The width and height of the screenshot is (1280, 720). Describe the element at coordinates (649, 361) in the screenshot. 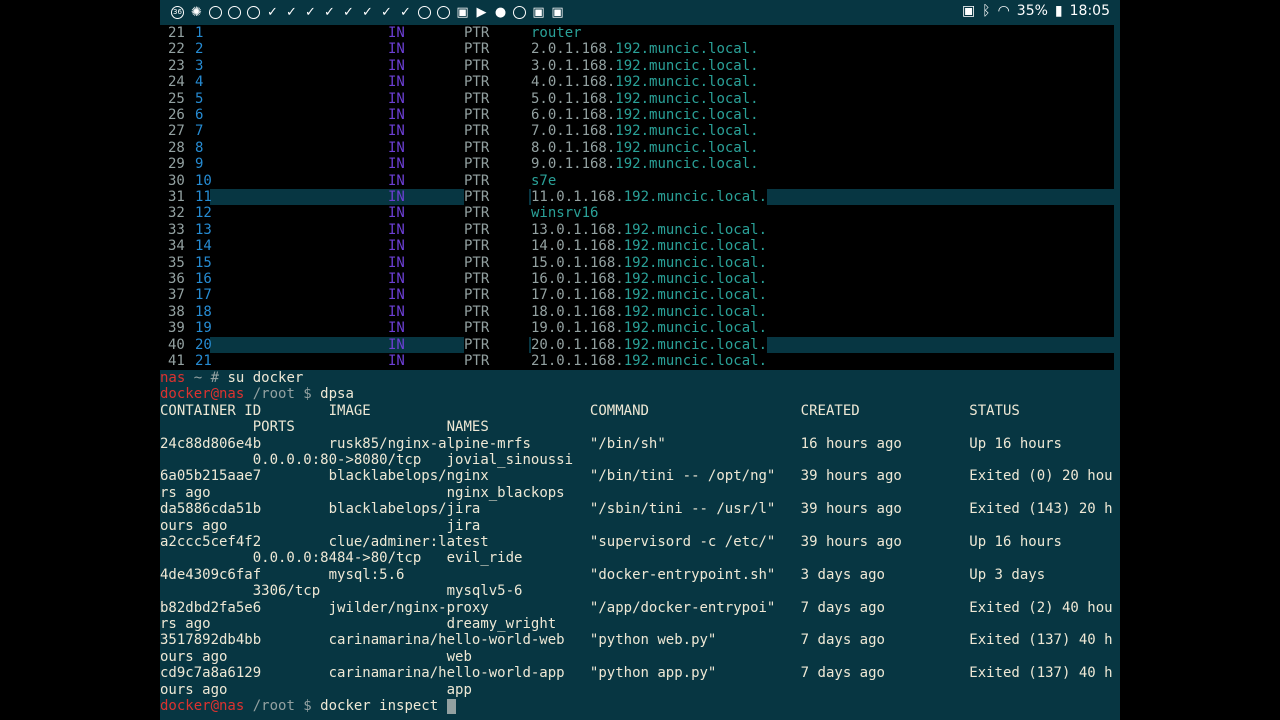

I see `record-value: 21.0.1.168.192.muncic.local.` at that location.